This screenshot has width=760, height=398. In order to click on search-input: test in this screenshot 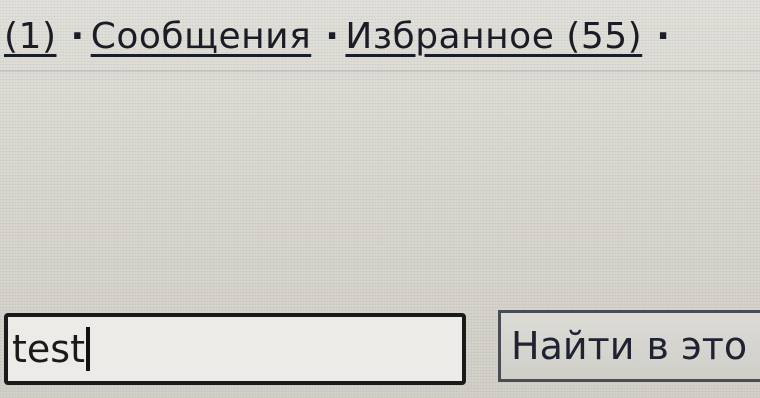, I will do `click(235, 349)`.